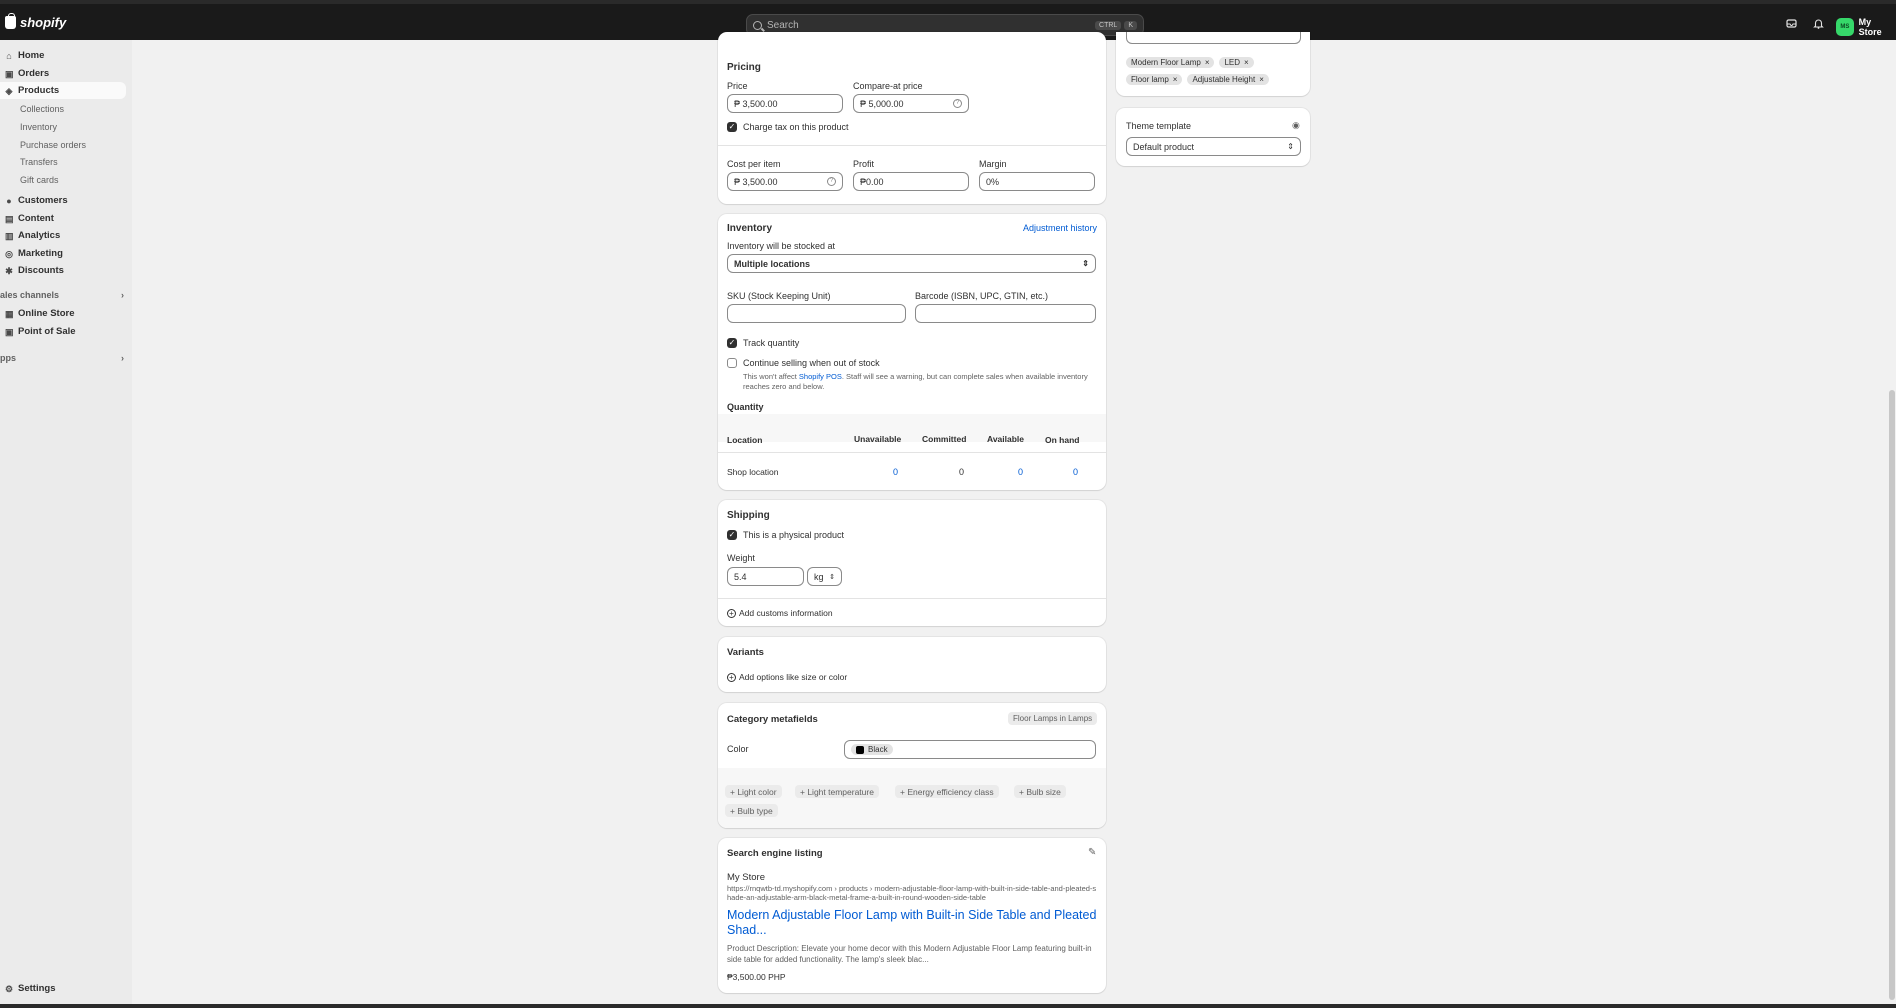 This screenshot has height=1008, width=1896. What do you see at coordinates (781, 246) in the screenshot?
I see `stocked-at-label: Inventory will be stocked at` at bounding box center [781, 246].